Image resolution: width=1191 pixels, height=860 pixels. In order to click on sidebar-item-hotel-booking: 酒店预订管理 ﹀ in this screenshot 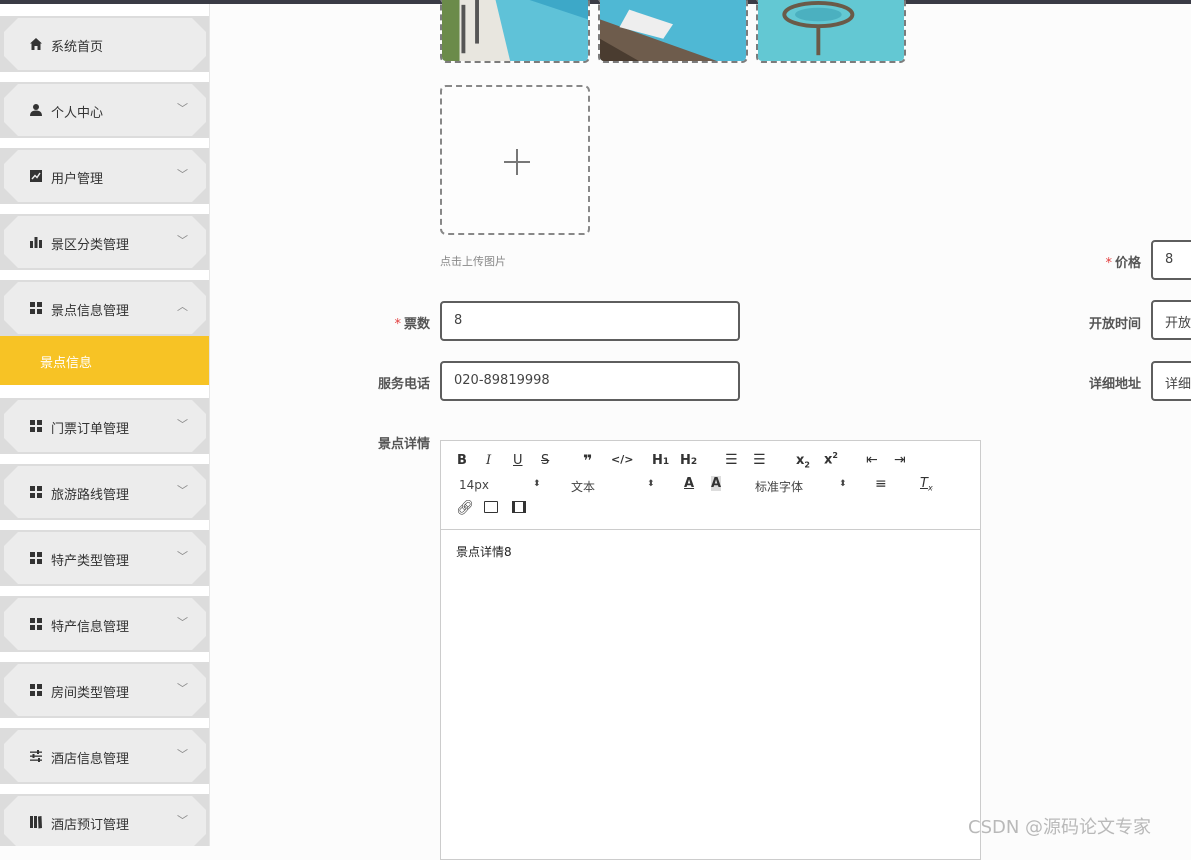, I will do `click(104, 820)`.